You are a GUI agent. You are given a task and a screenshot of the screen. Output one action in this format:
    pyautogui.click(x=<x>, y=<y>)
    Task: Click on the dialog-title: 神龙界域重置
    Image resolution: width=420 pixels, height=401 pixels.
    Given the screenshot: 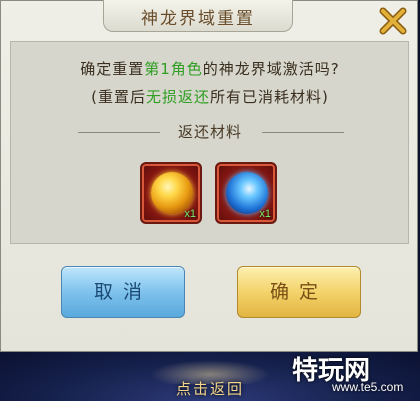 What is the action you would take?
    pyautogui.click(x=198, y=19)
    